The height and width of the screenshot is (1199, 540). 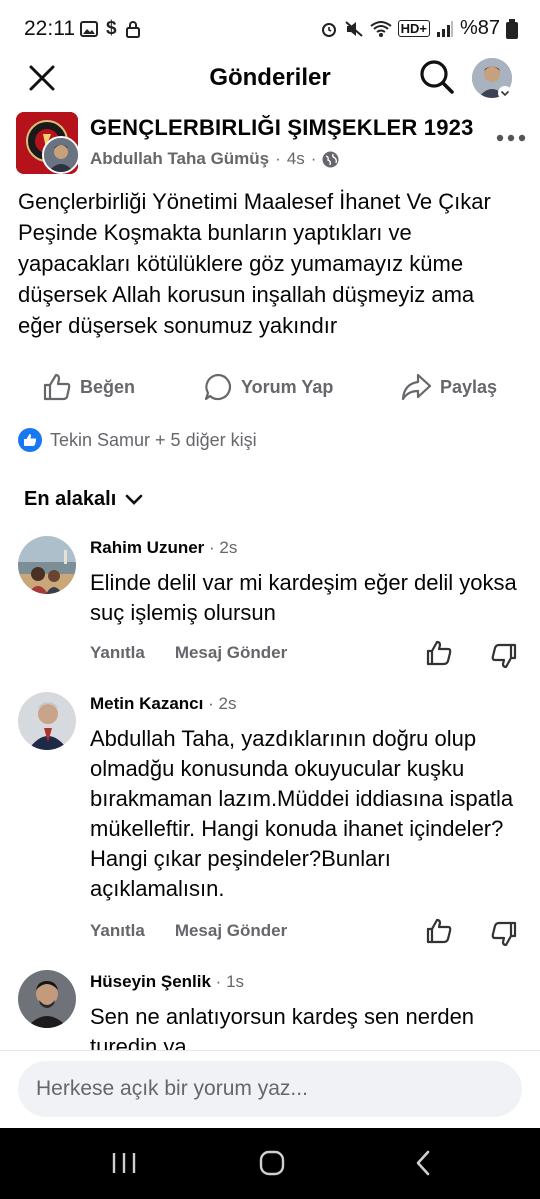 I want to click on share-button: Paylaş, so click(x=448, y=387).